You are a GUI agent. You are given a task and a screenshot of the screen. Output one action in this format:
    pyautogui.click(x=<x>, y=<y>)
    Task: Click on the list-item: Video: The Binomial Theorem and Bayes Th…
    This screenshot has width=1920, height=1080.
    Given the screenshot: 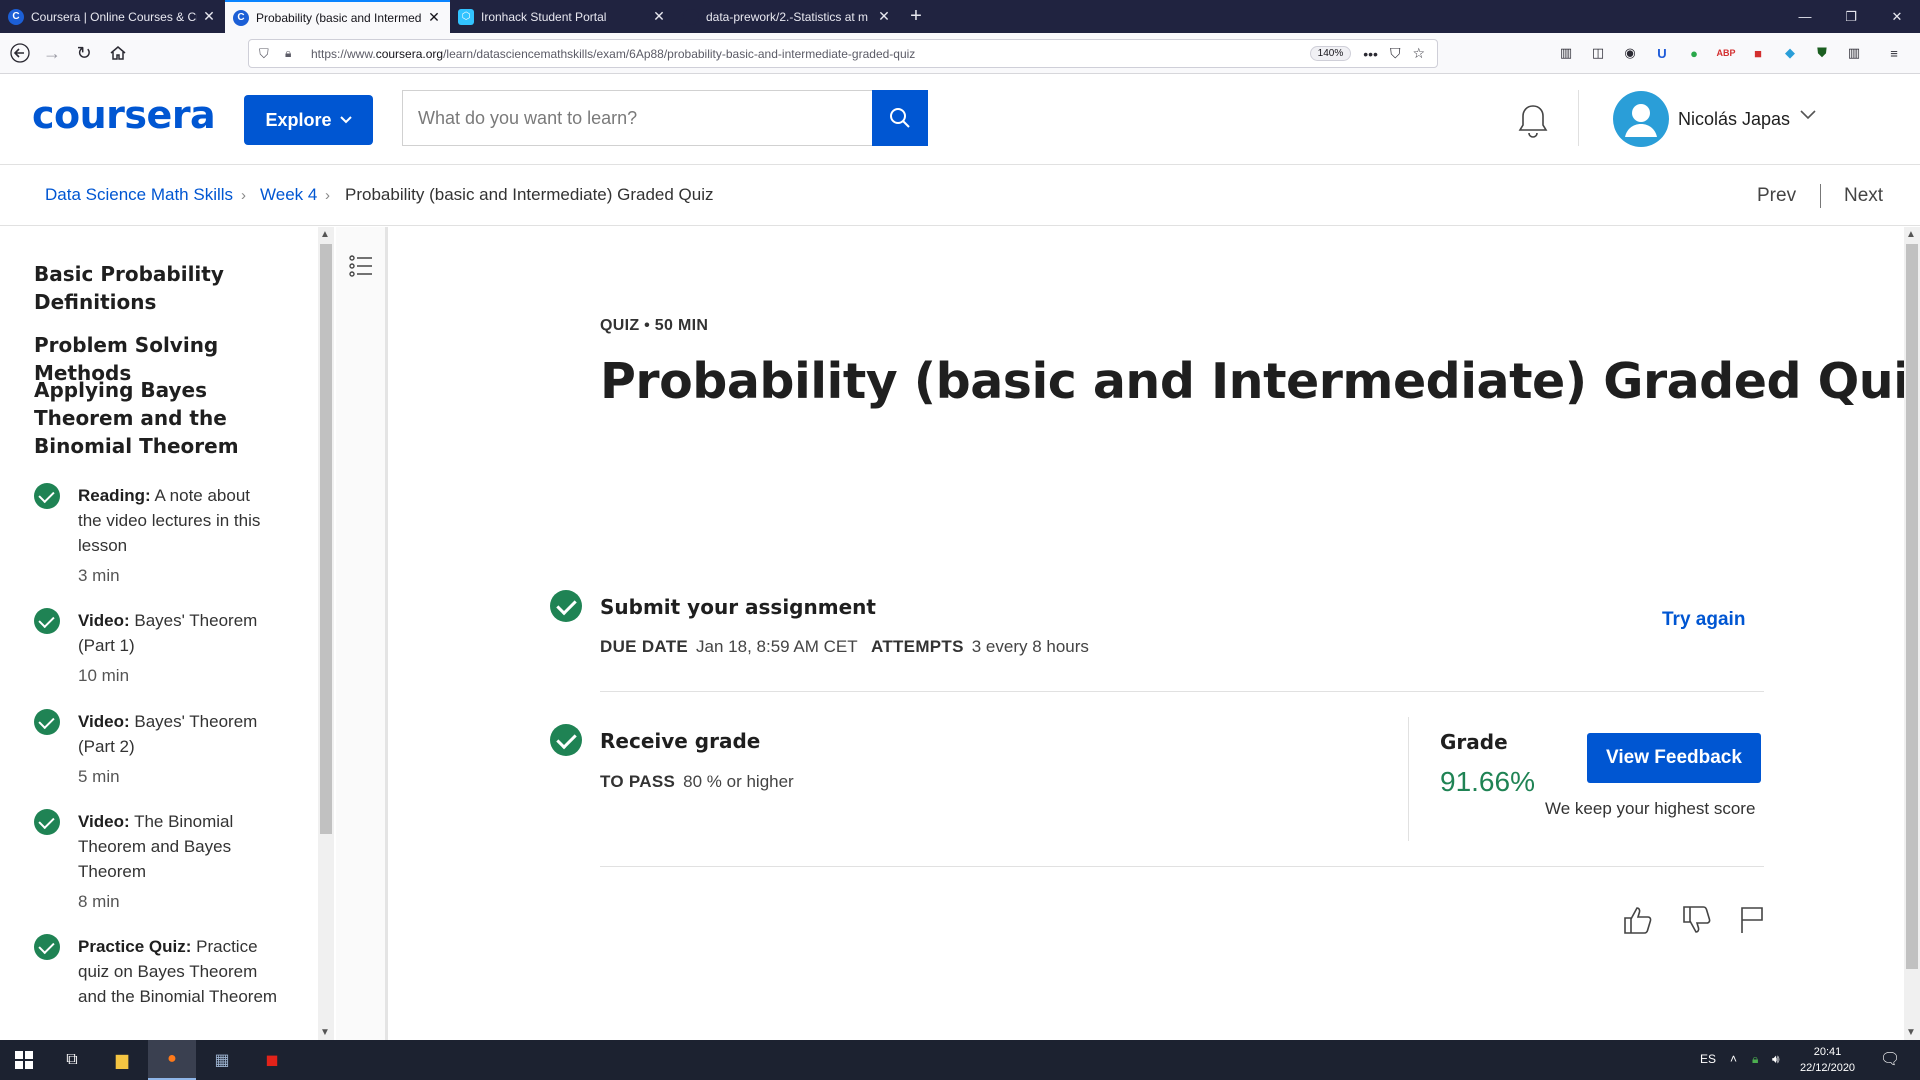 What is the action you would take?
    pyautogui.click(x=156, y=846)
    